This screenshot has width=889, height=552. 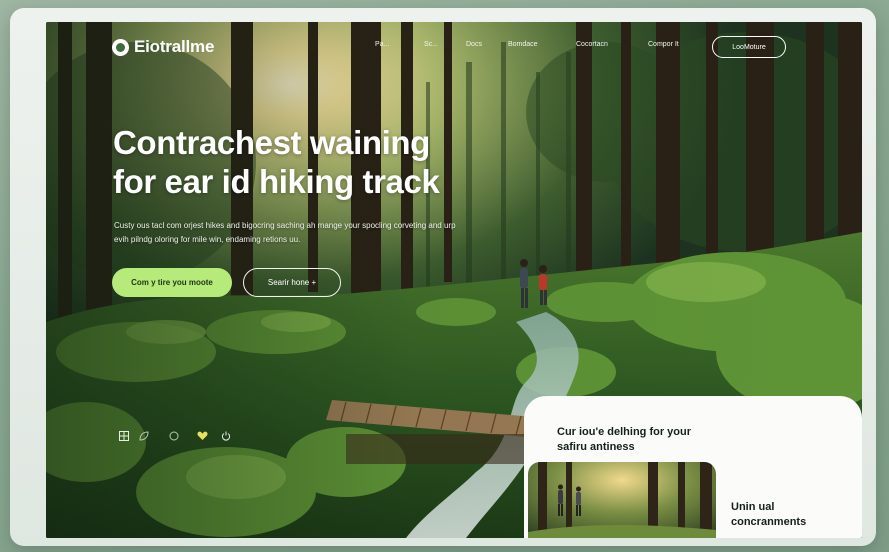 I want to click on primary-cta-button: Com y tire you moote, so click(x=172, y=282).